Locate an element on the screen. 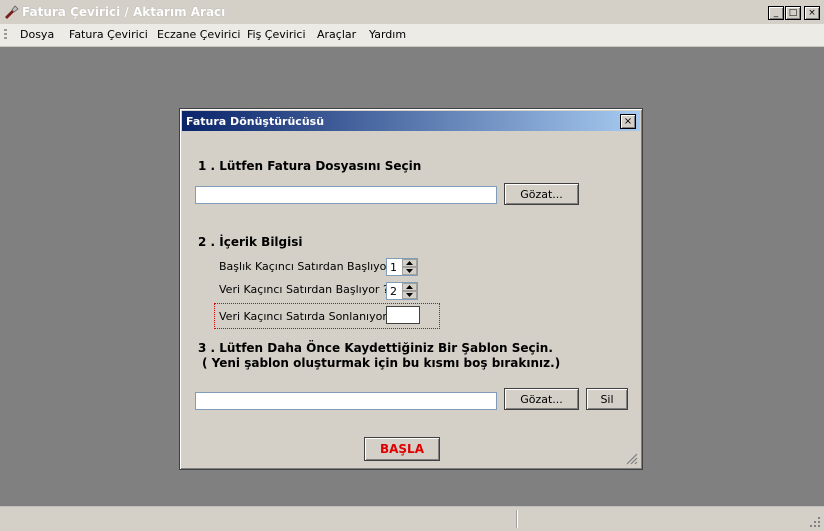  delete-template-button: Sil is located at coordinates (607, 399).